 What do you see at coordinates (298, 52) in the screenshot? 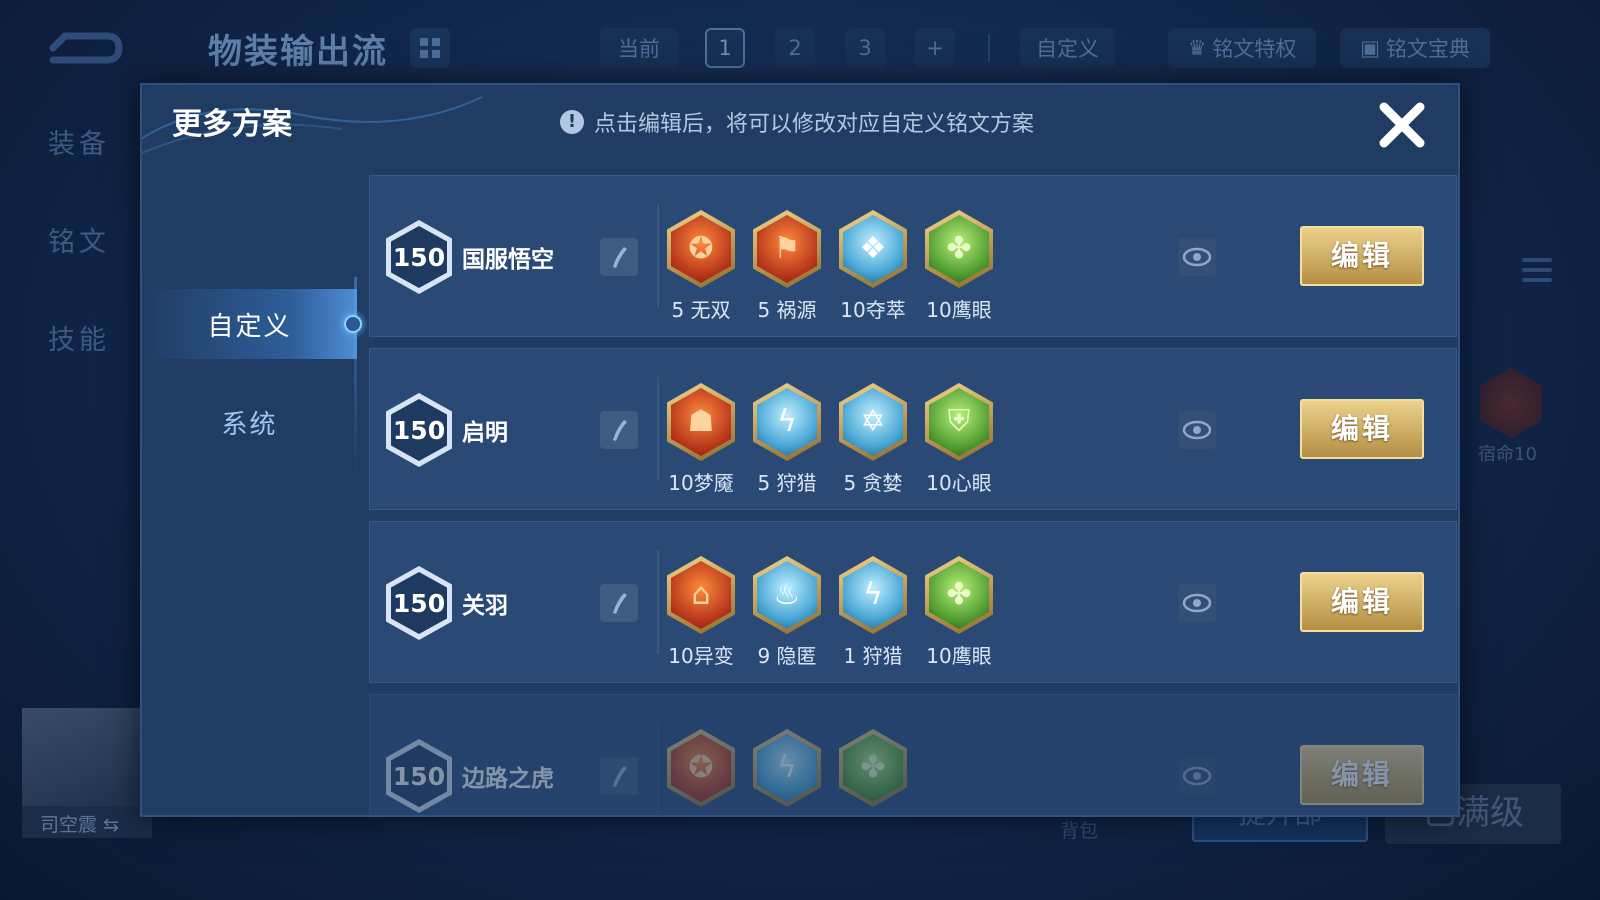
I see `plan-title: 物装输出流` at bounding box center [298, 52].